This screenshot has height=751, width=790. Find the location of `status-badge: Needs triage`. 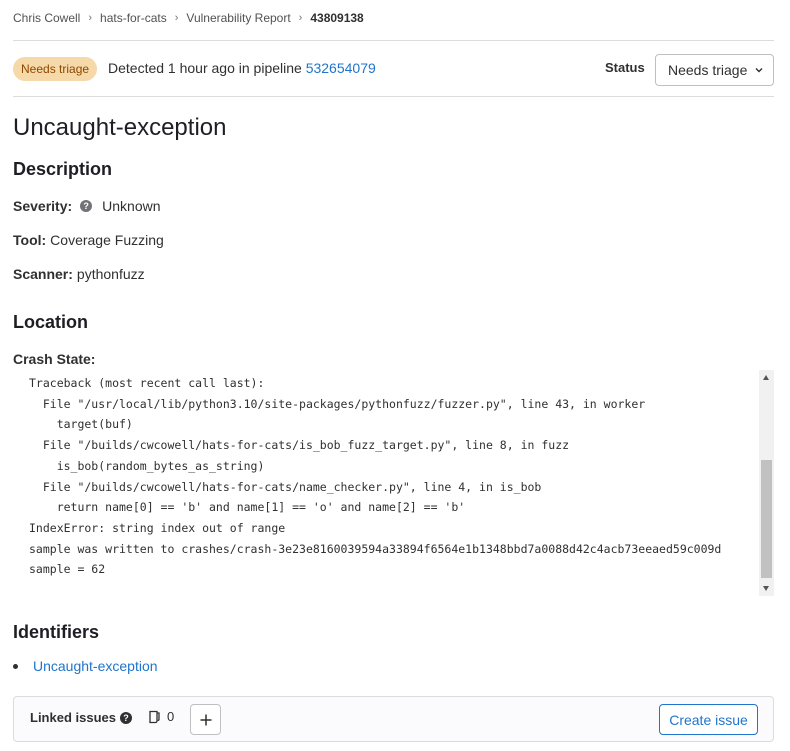

status-badge: Needs triage is located at coordinates (55, 69).